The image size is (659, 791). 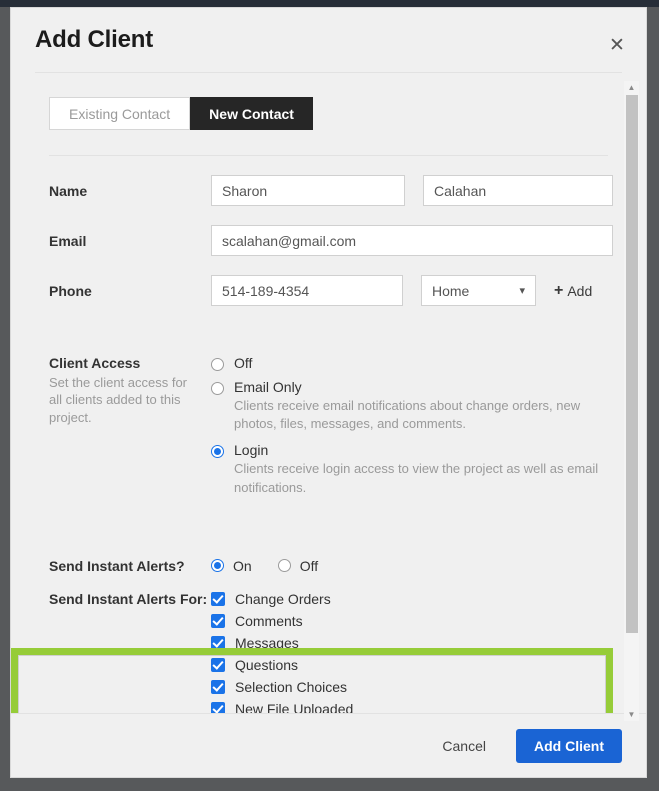 I want to click on radio-option-login: Login, so click(x=416, y=450).